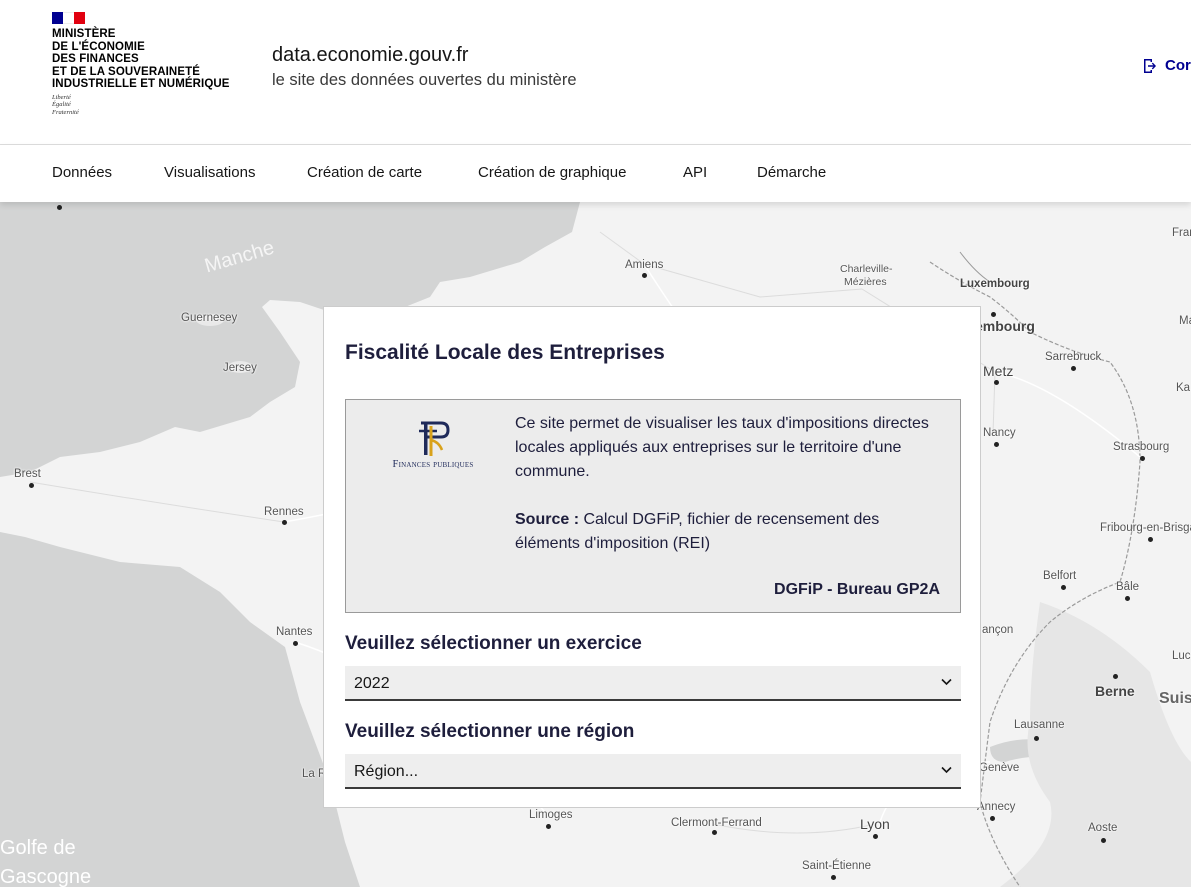  Describe the element at coordinates (1175, 698) in the screenshot. I see `map-label-country: Suis` at that location.